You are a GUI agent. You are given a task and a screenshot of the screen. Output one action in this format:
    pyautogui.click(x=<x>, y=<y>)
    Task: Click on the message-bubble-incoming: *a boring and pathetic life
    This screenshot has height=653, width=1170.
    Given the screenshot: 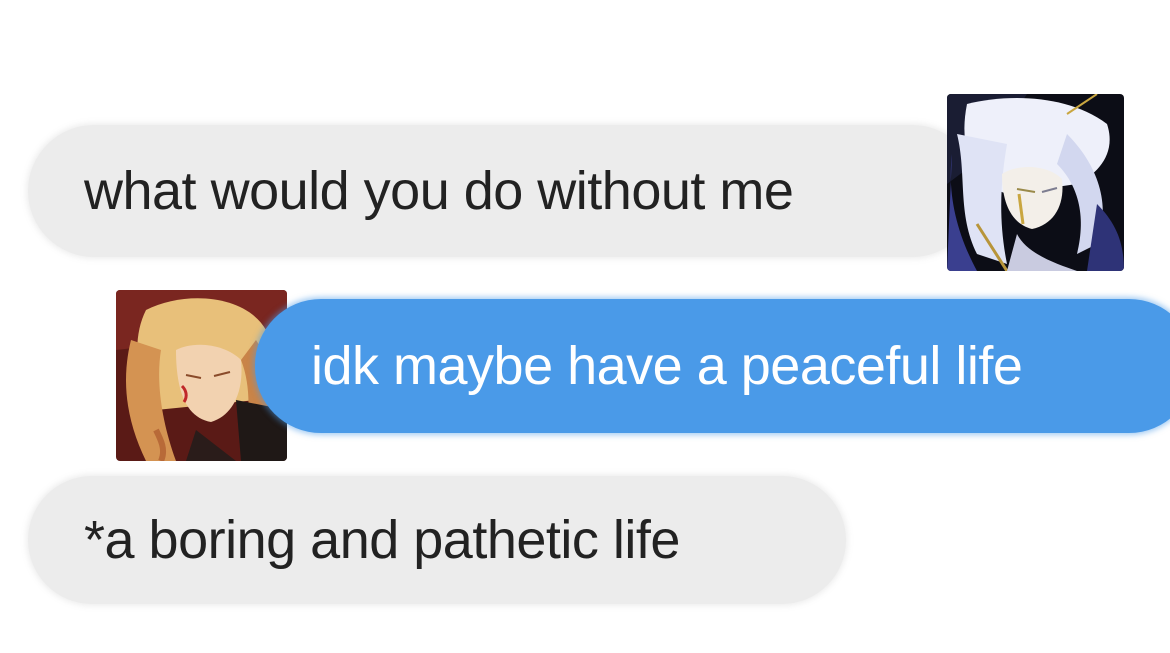 What is the action you would take?
    pyautogui.click(x=437, y=540)
    